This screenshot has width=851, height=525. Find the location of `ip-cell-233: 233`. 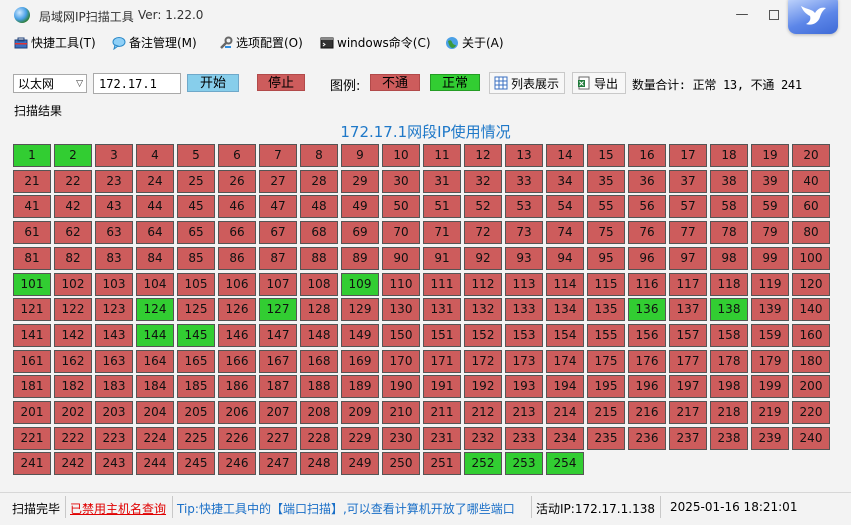

ip-cell-233: 233 is located at coordinates (524, 438).